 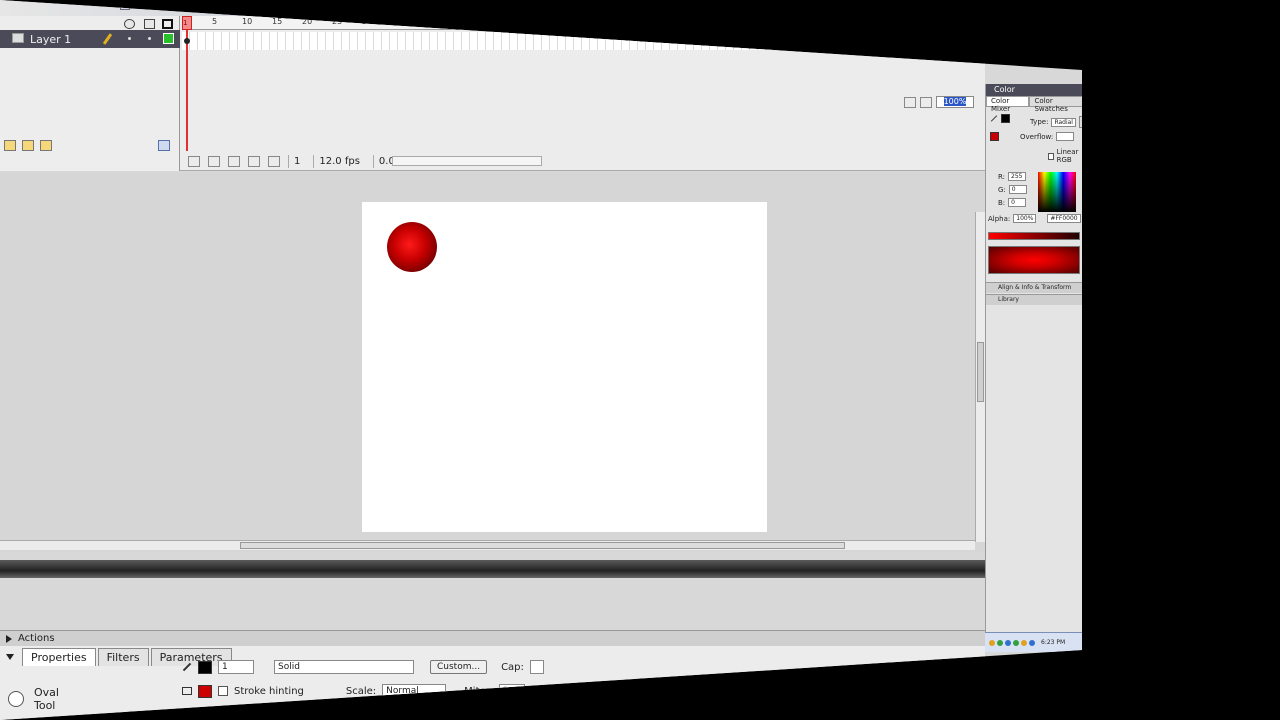 I want to click on vertical-scroll-thumb, so click(x=980, y=372).